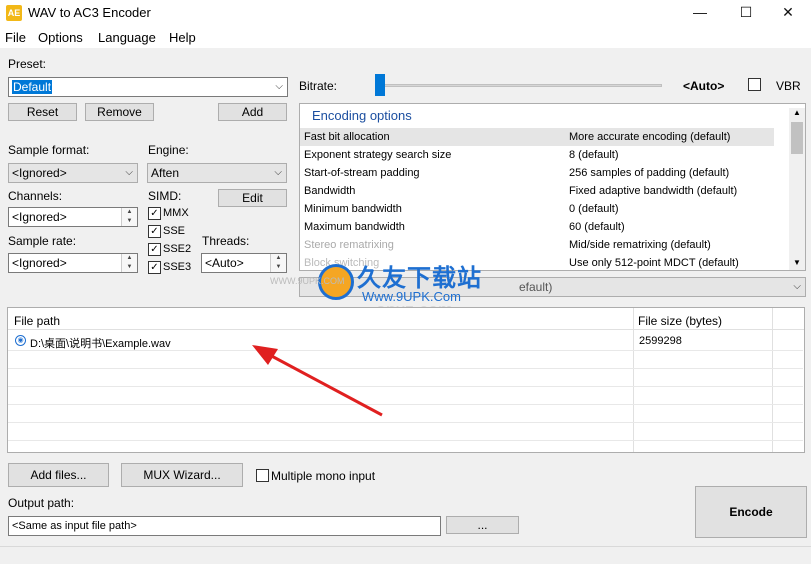  What do you see at coordinates (73, 263) in the screenshot?
I see `sample-rate-spinner: <Ignored> ▲ ▼` at bounding box center [73, 263].